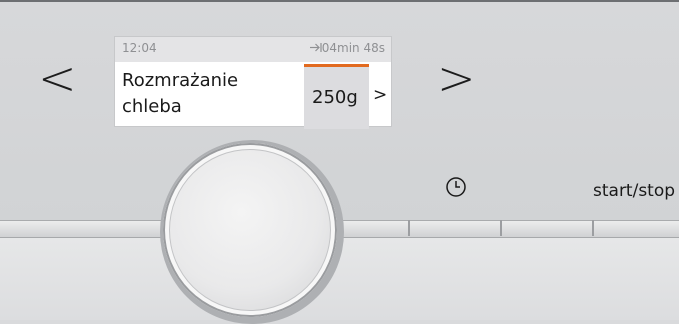 The height and width of the screenshot is (324, 679). Describe the element at coordinates (139, 48) in the screenshot. I see `clock-time: 12:04` at that location.